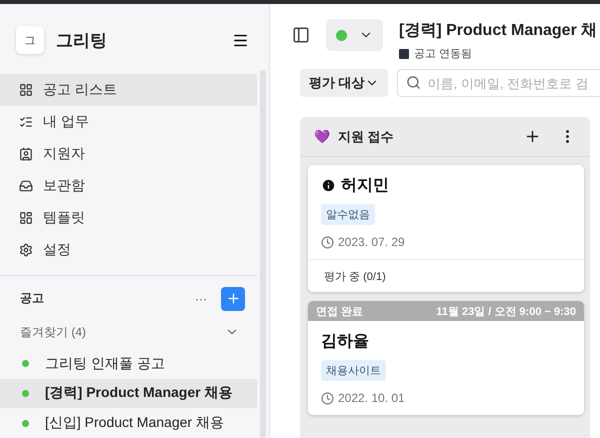 The image size is (600, 438). Describe the element at coordinates (532, 136) in the screenshot. I see `add-icon` at that location.